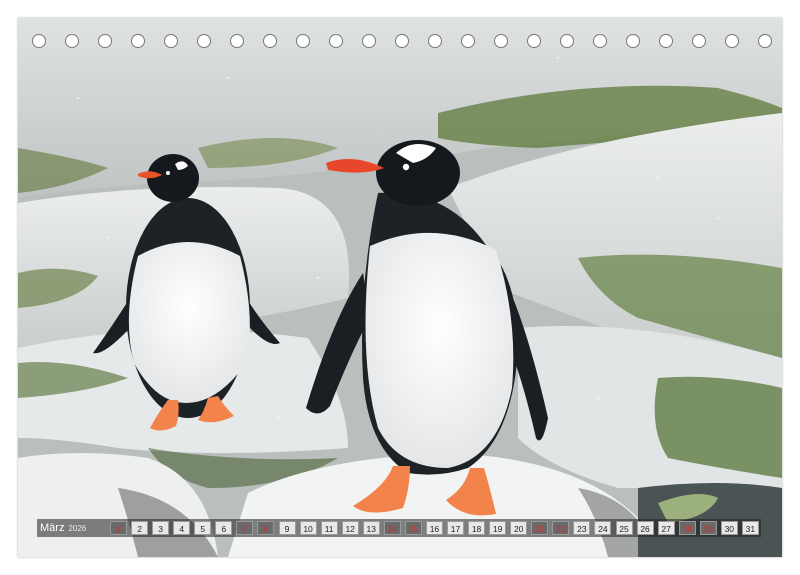 Image resolution: width=800 pixels, height=575 pixels. Describe the element at coordinates (392, 528) in the screenshot. I see `day-cell: 14` at that location.